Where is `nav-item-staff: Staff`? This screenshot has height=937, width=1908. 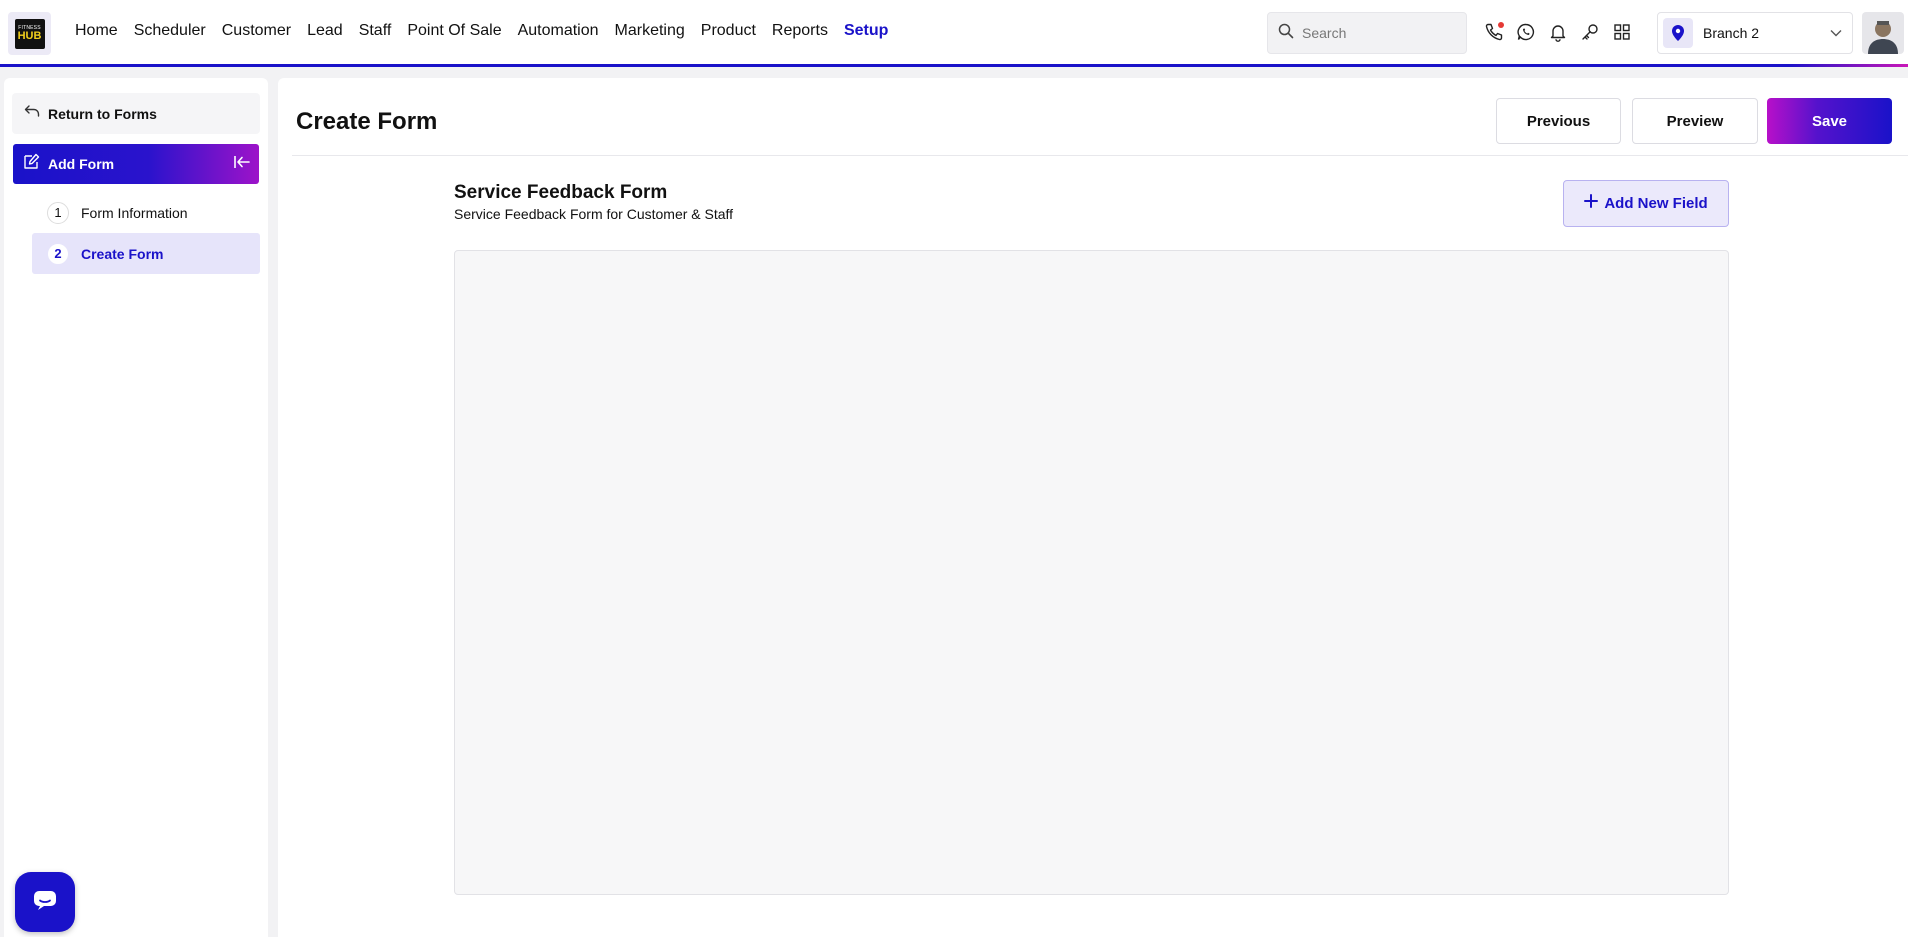
nav-item-staff: Staff is located at coordinates (375, 31).